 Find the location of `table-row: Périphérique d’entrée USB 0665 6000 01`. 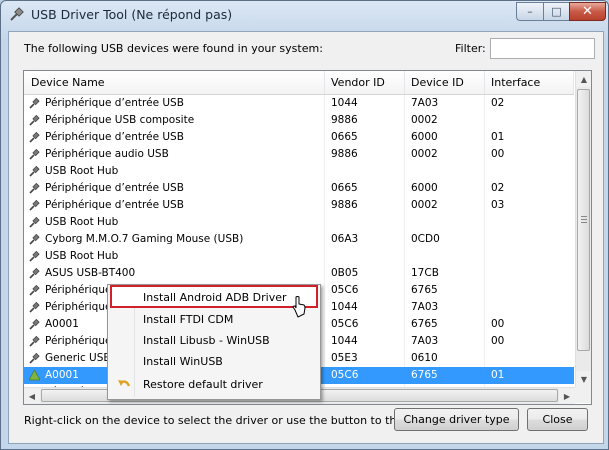

table-row: Périphérique d’entrée USB 0665 6000 01 is located at coordinates (299, 137).